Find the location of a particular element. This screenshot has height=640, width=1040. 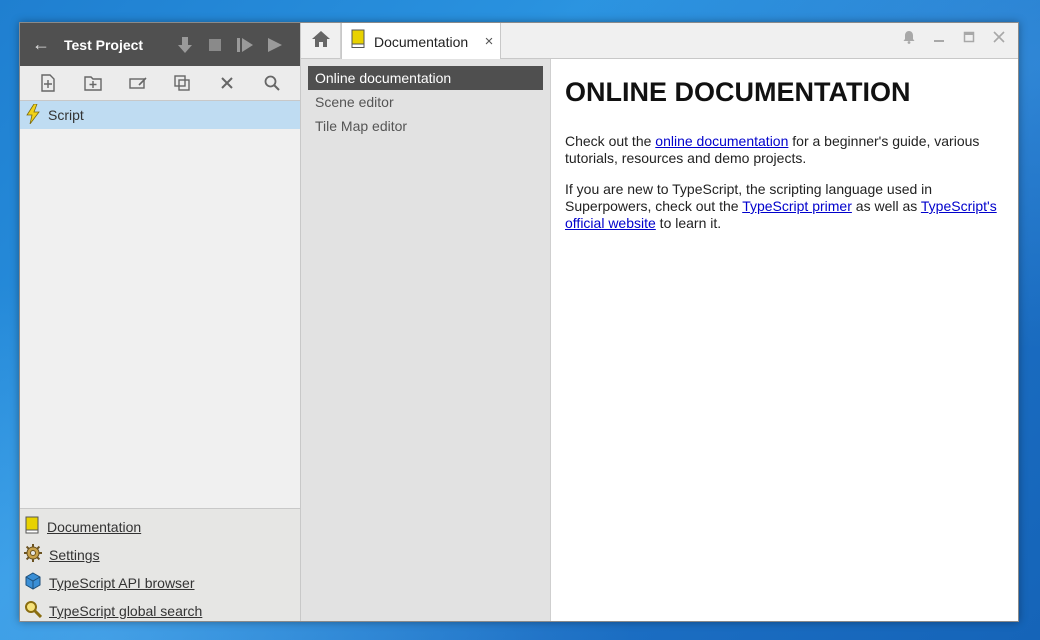

tree-item-script: Script is located at coordinates (160, 115).